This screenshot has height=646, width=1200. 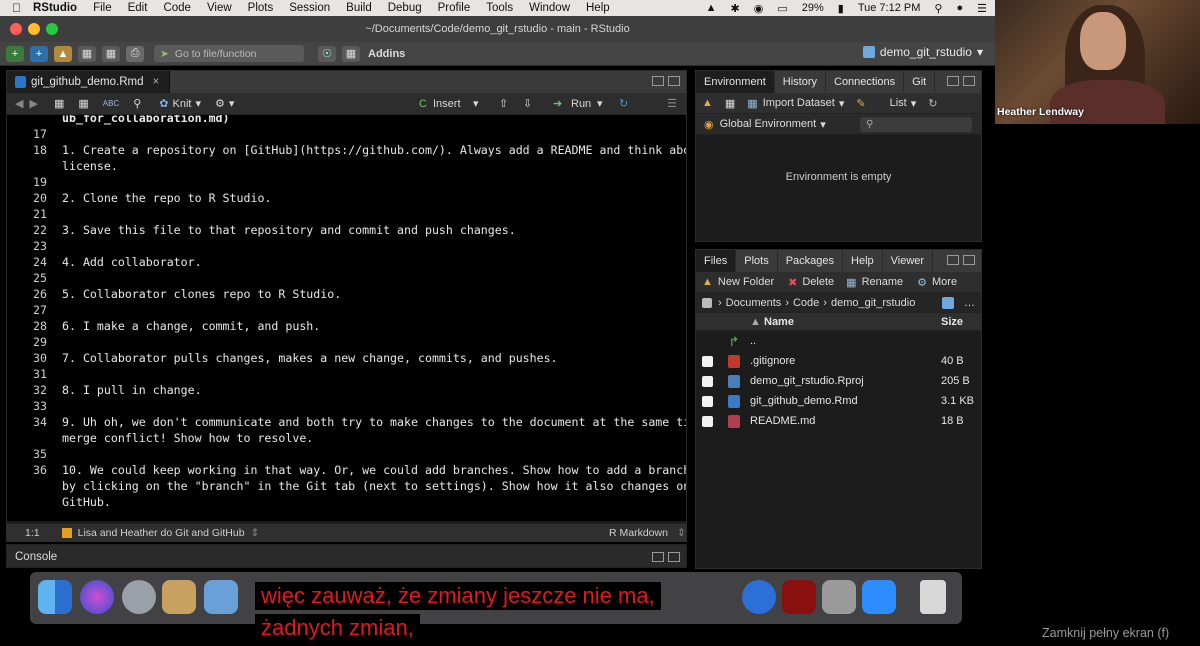 I want to click on refresh-icon: ↻, so click(x=932, y=103).